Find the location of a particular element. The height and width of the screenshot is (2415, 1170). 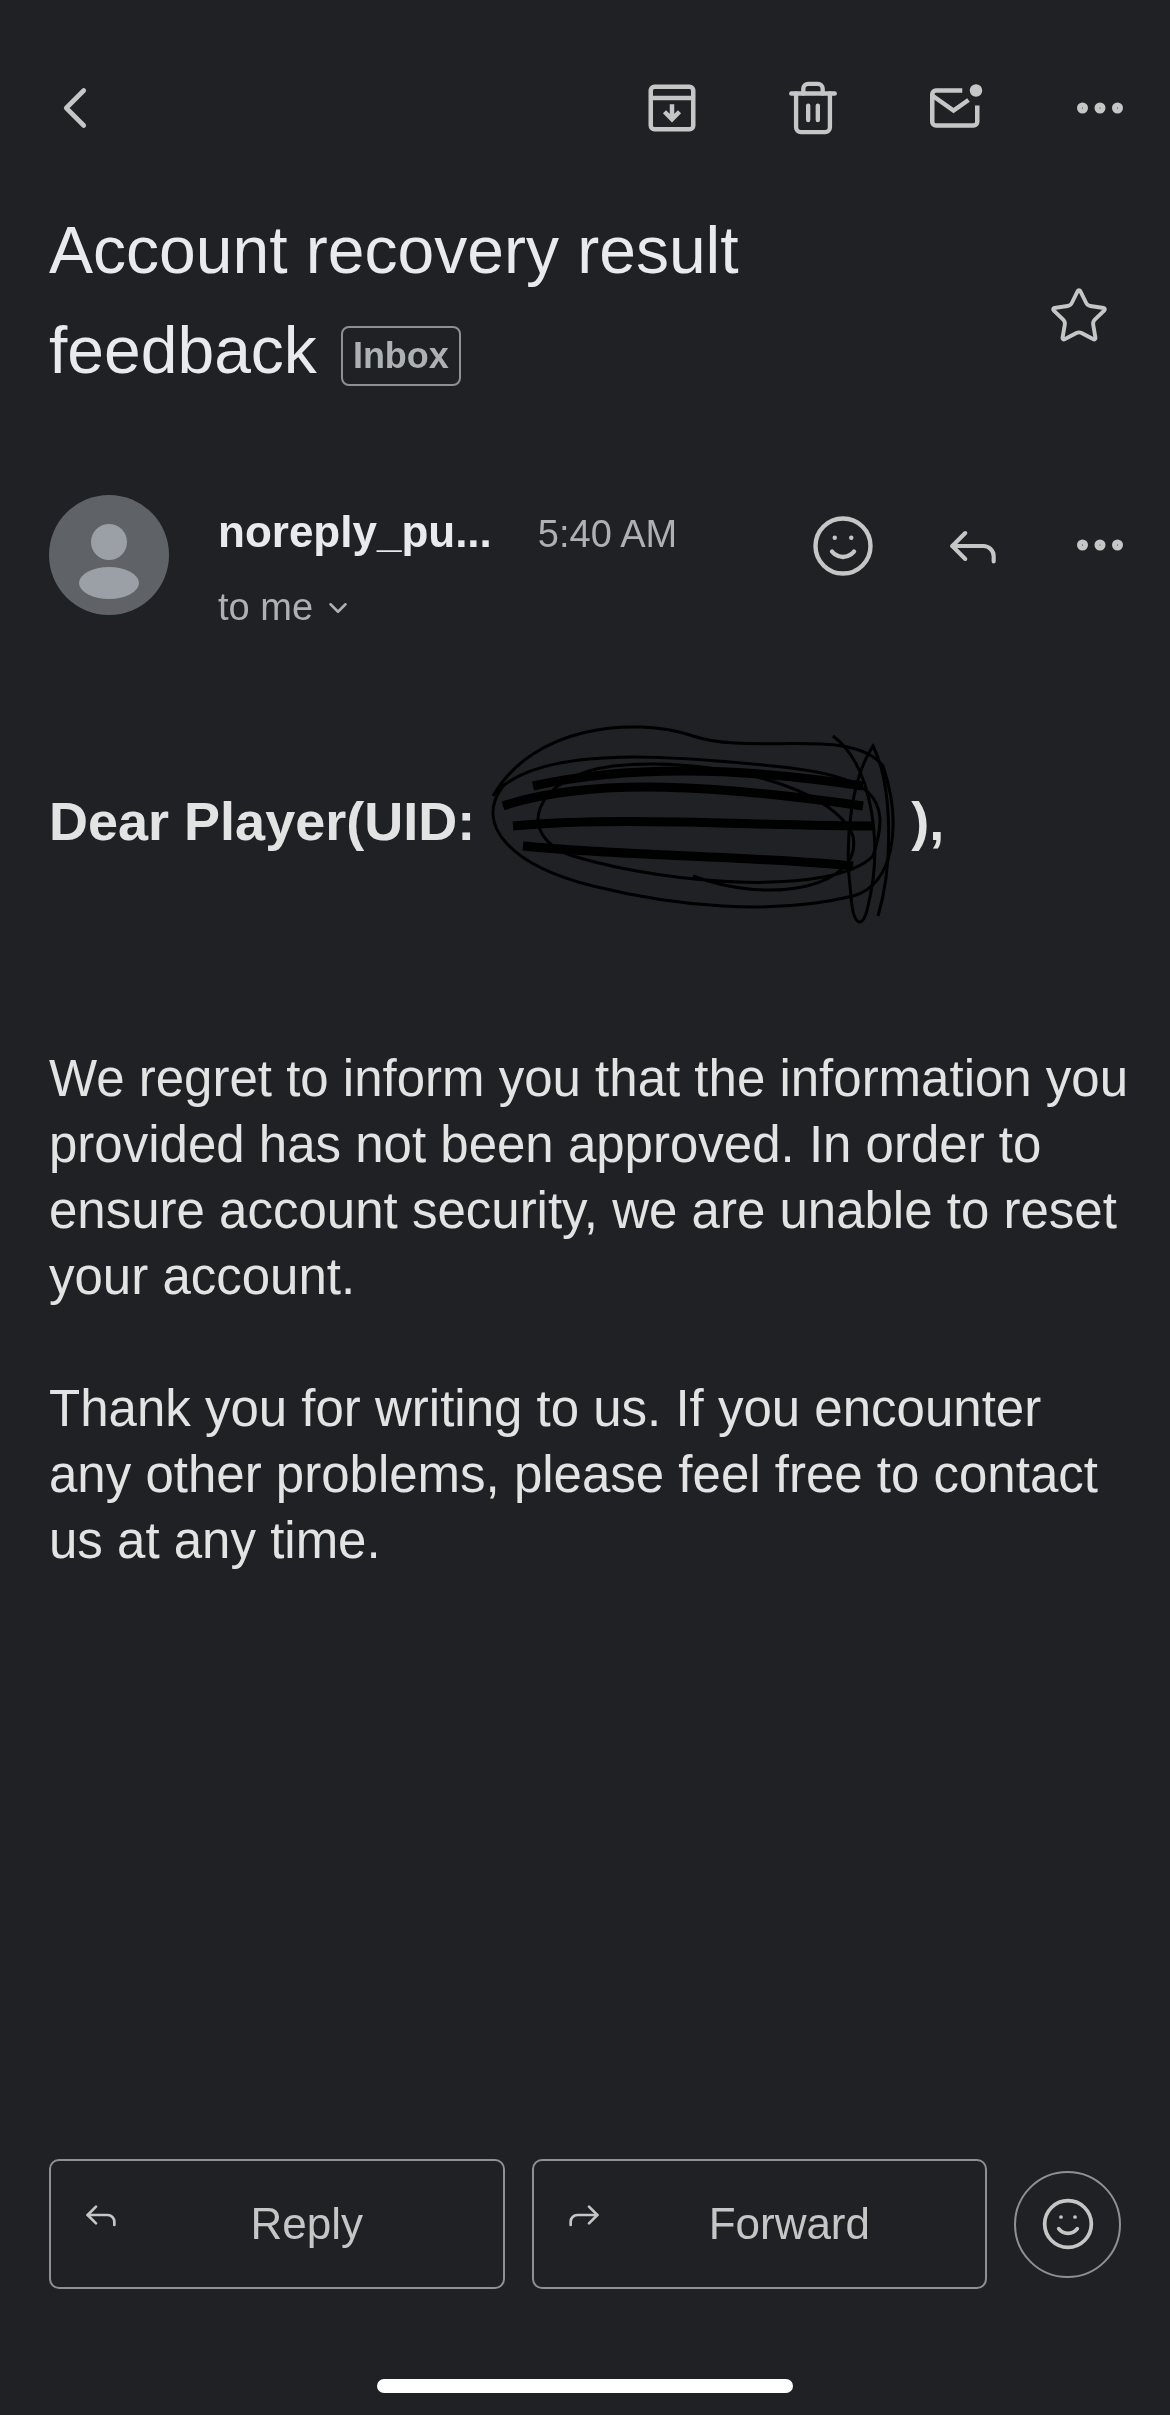

emoji-reaction-button is located at coordinates (1067, 2224).